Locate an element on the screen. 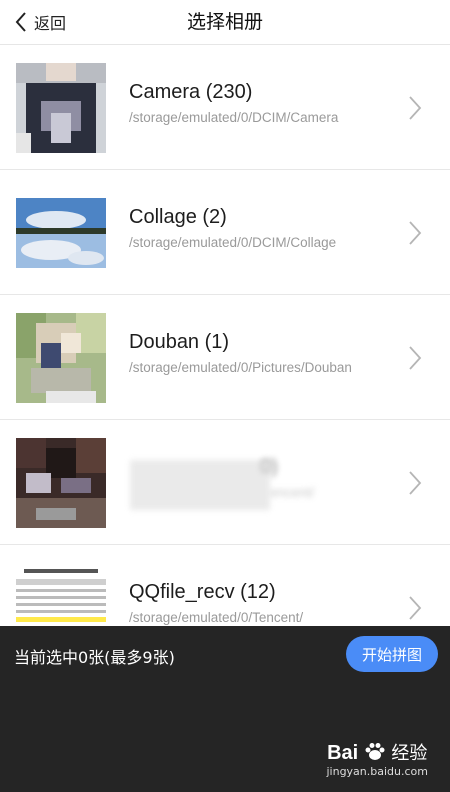  masked-text-block is located at coordinates (200, 485).